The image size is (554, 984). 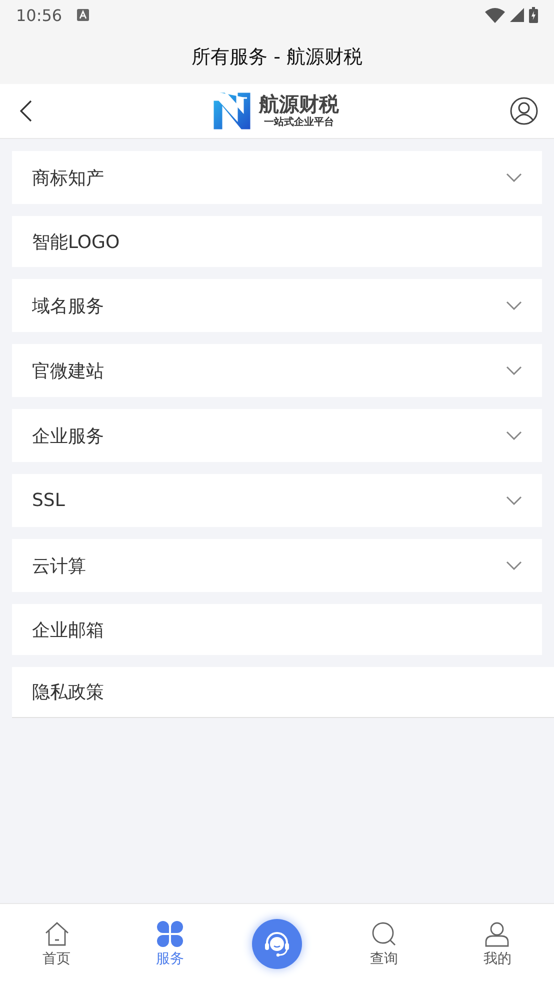 What do you see at coordinates (384, 933) in the screenshot?
I see `search-icon` at bounding box center [384, 933].